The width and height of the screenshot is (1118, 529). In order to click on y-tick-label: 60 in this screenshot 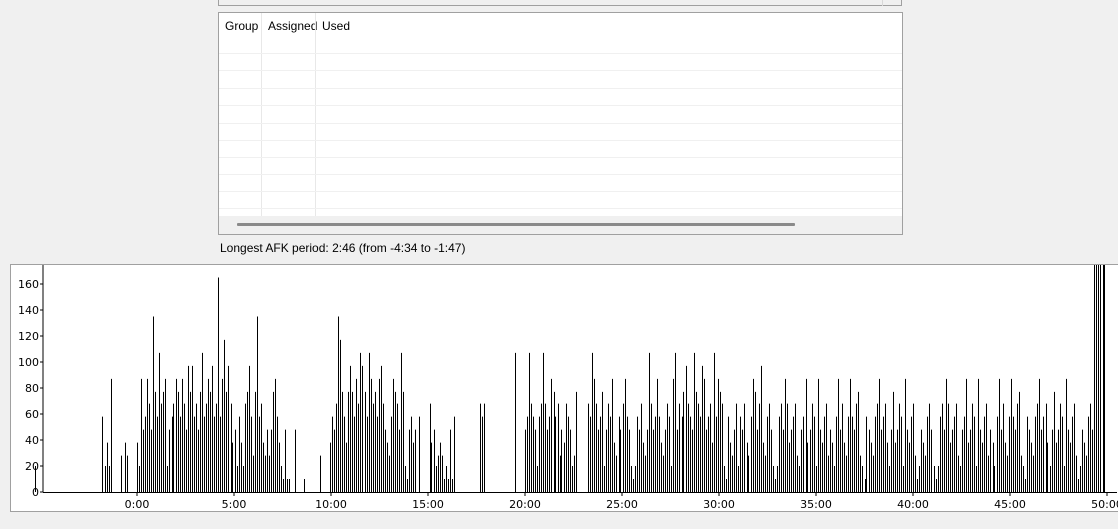, I will do `click(32, 414)`.